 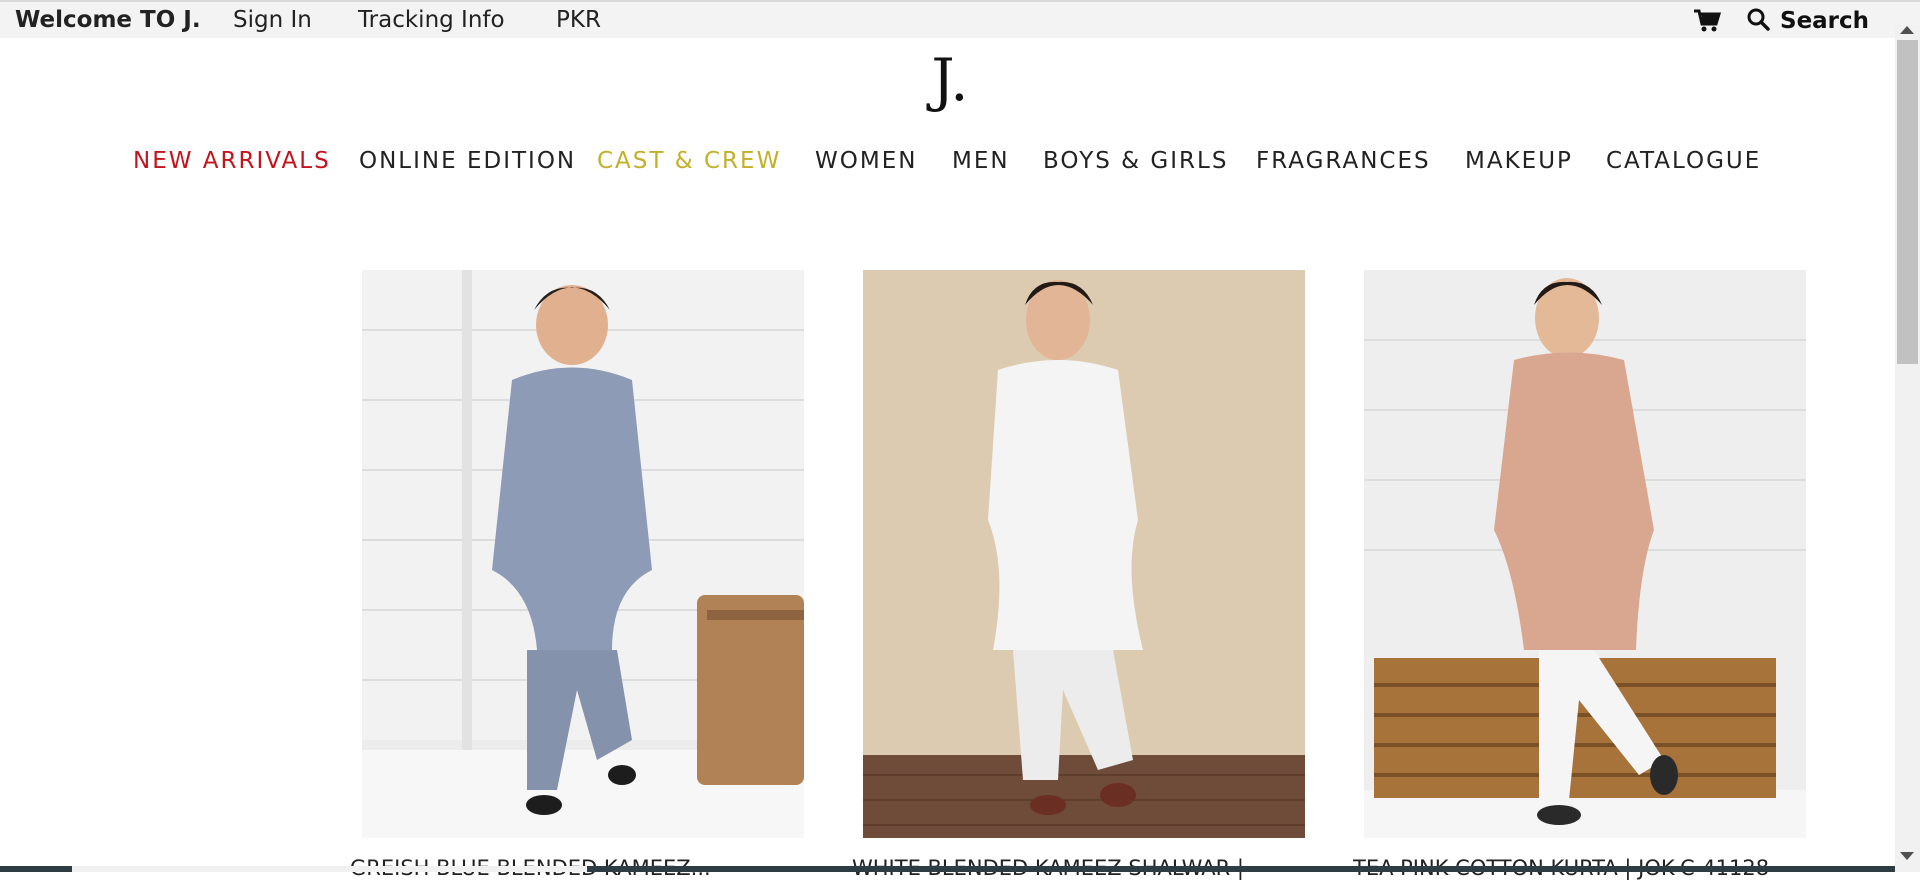 I want to click on nav-new-arrivals: NEW ARRIVALS, so click(x=232, y=161).